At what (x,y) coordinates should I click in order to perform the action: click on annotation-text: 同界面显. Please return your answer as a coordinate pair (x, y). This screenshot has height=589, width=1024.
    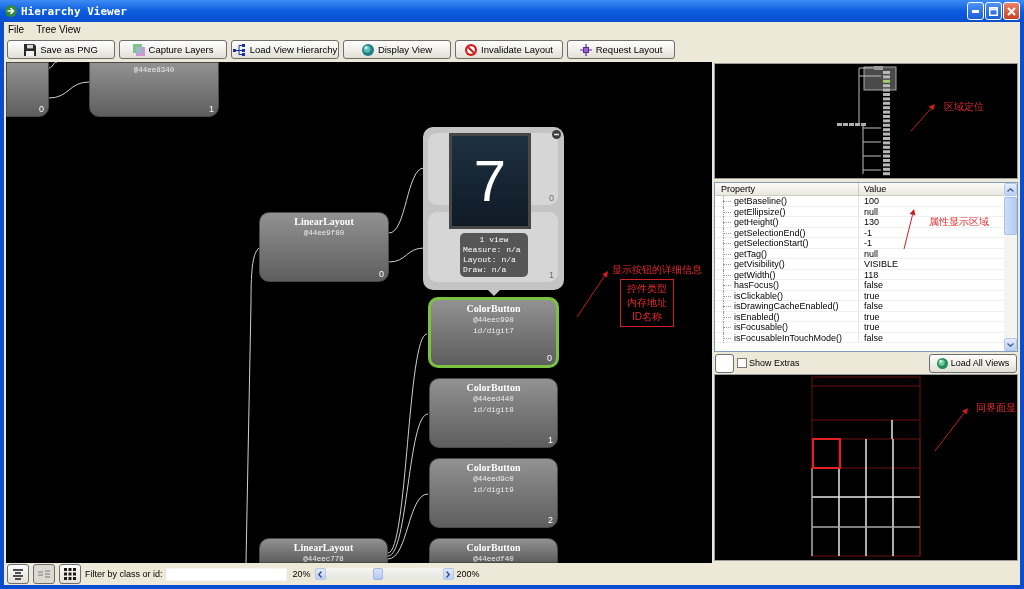
    Looking at the image, I should click on (996, 408).